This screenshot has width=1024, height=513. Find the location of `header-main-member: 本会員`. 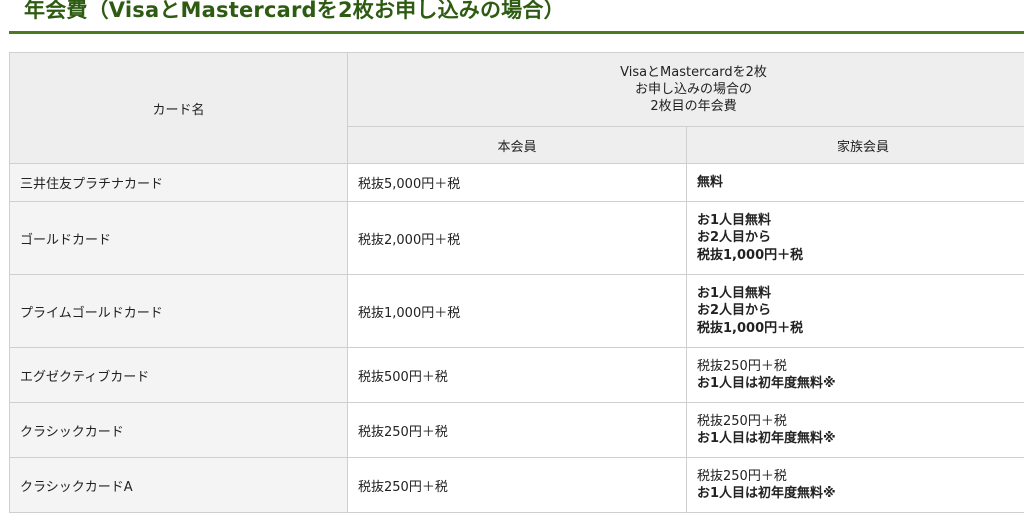

header-main-member: 本会員 is located at coordinates (517, 145).